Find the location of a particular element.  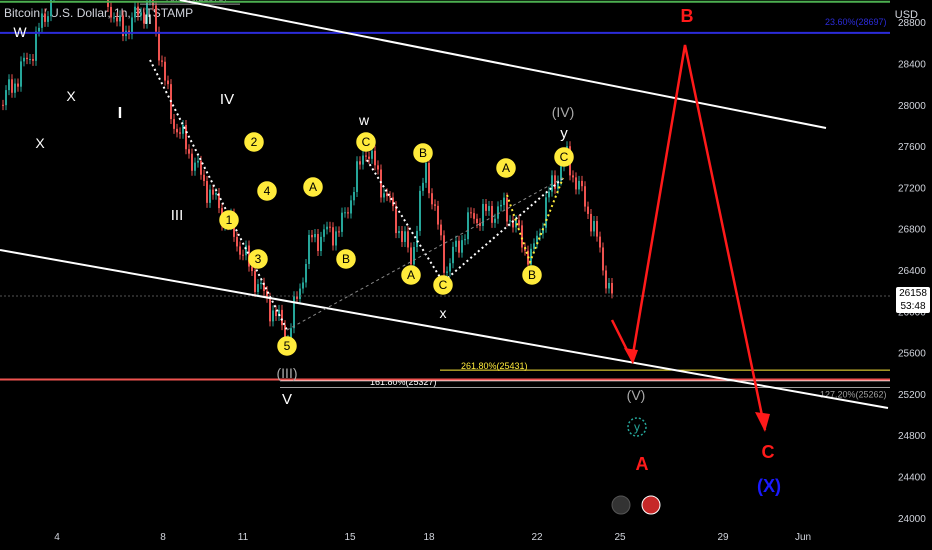

wave-label-18: A is located at coordinates (411, 275).